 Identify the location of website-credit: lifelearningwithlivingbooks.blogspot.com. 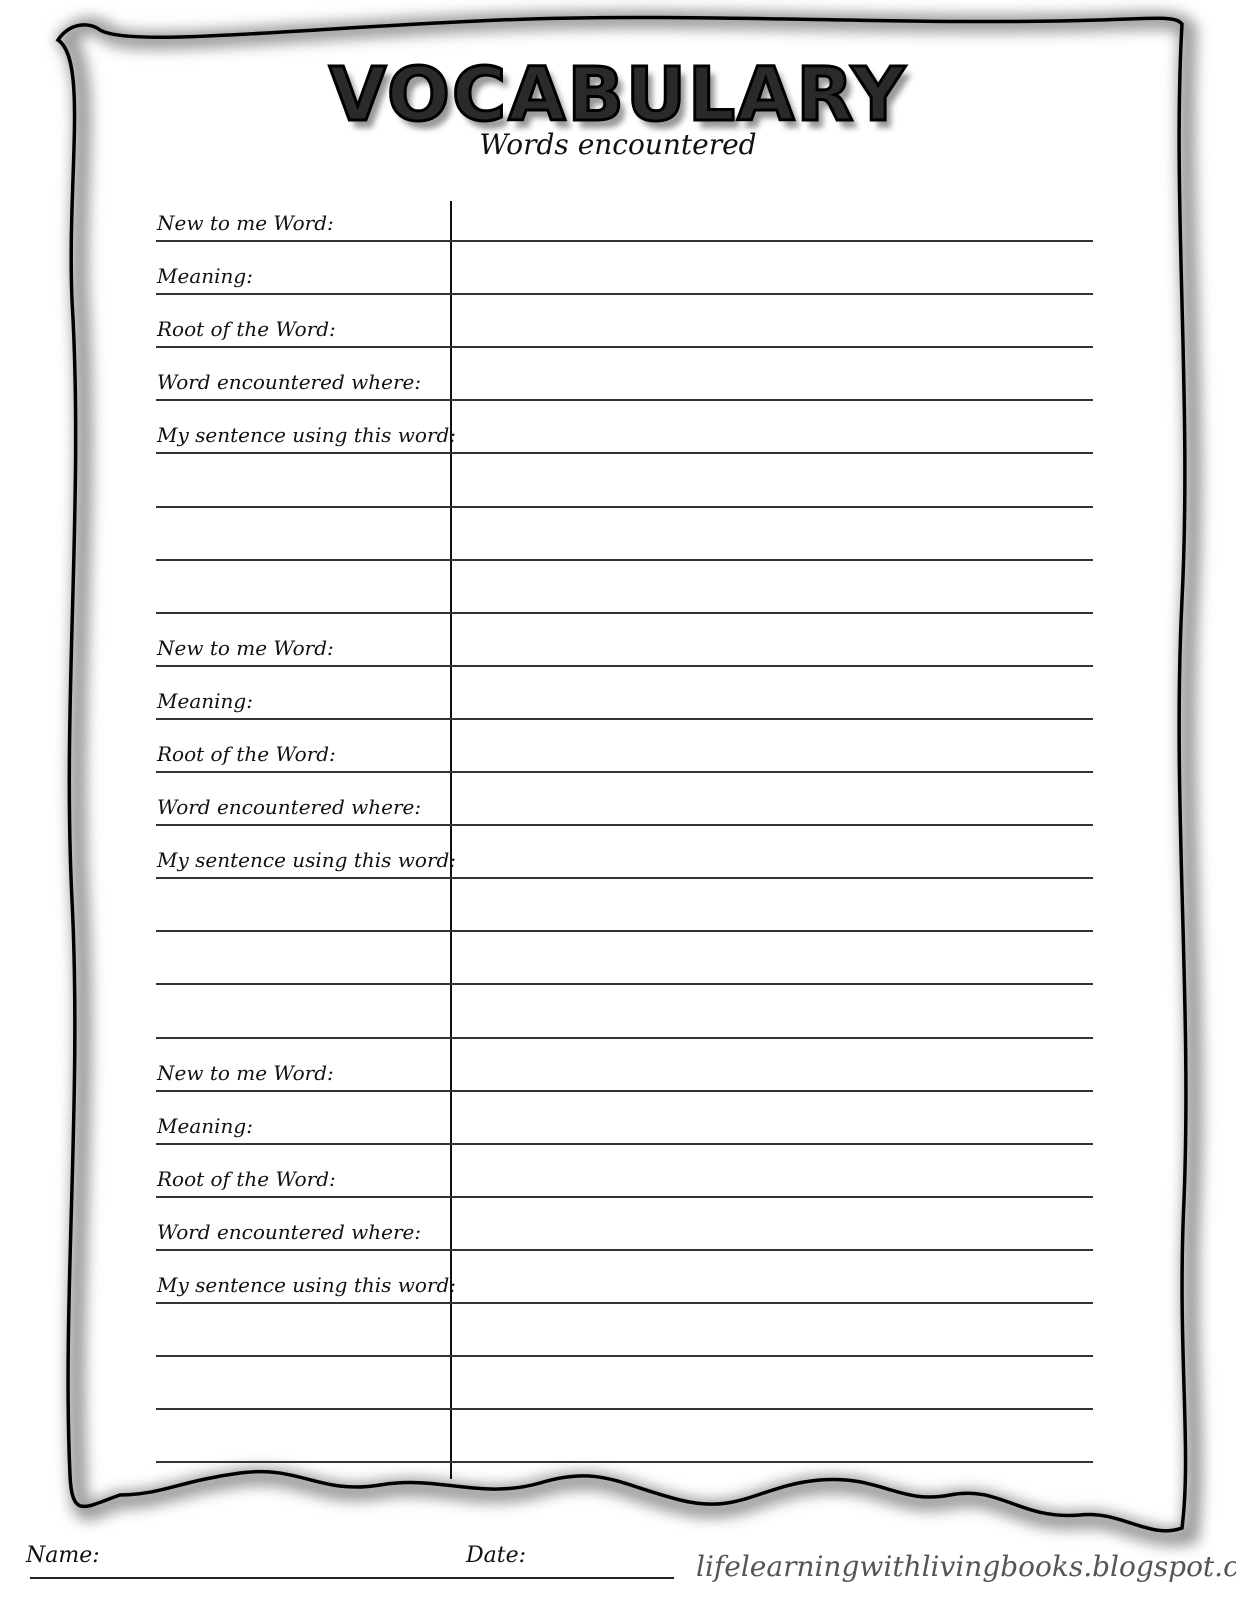
(966, 1566).